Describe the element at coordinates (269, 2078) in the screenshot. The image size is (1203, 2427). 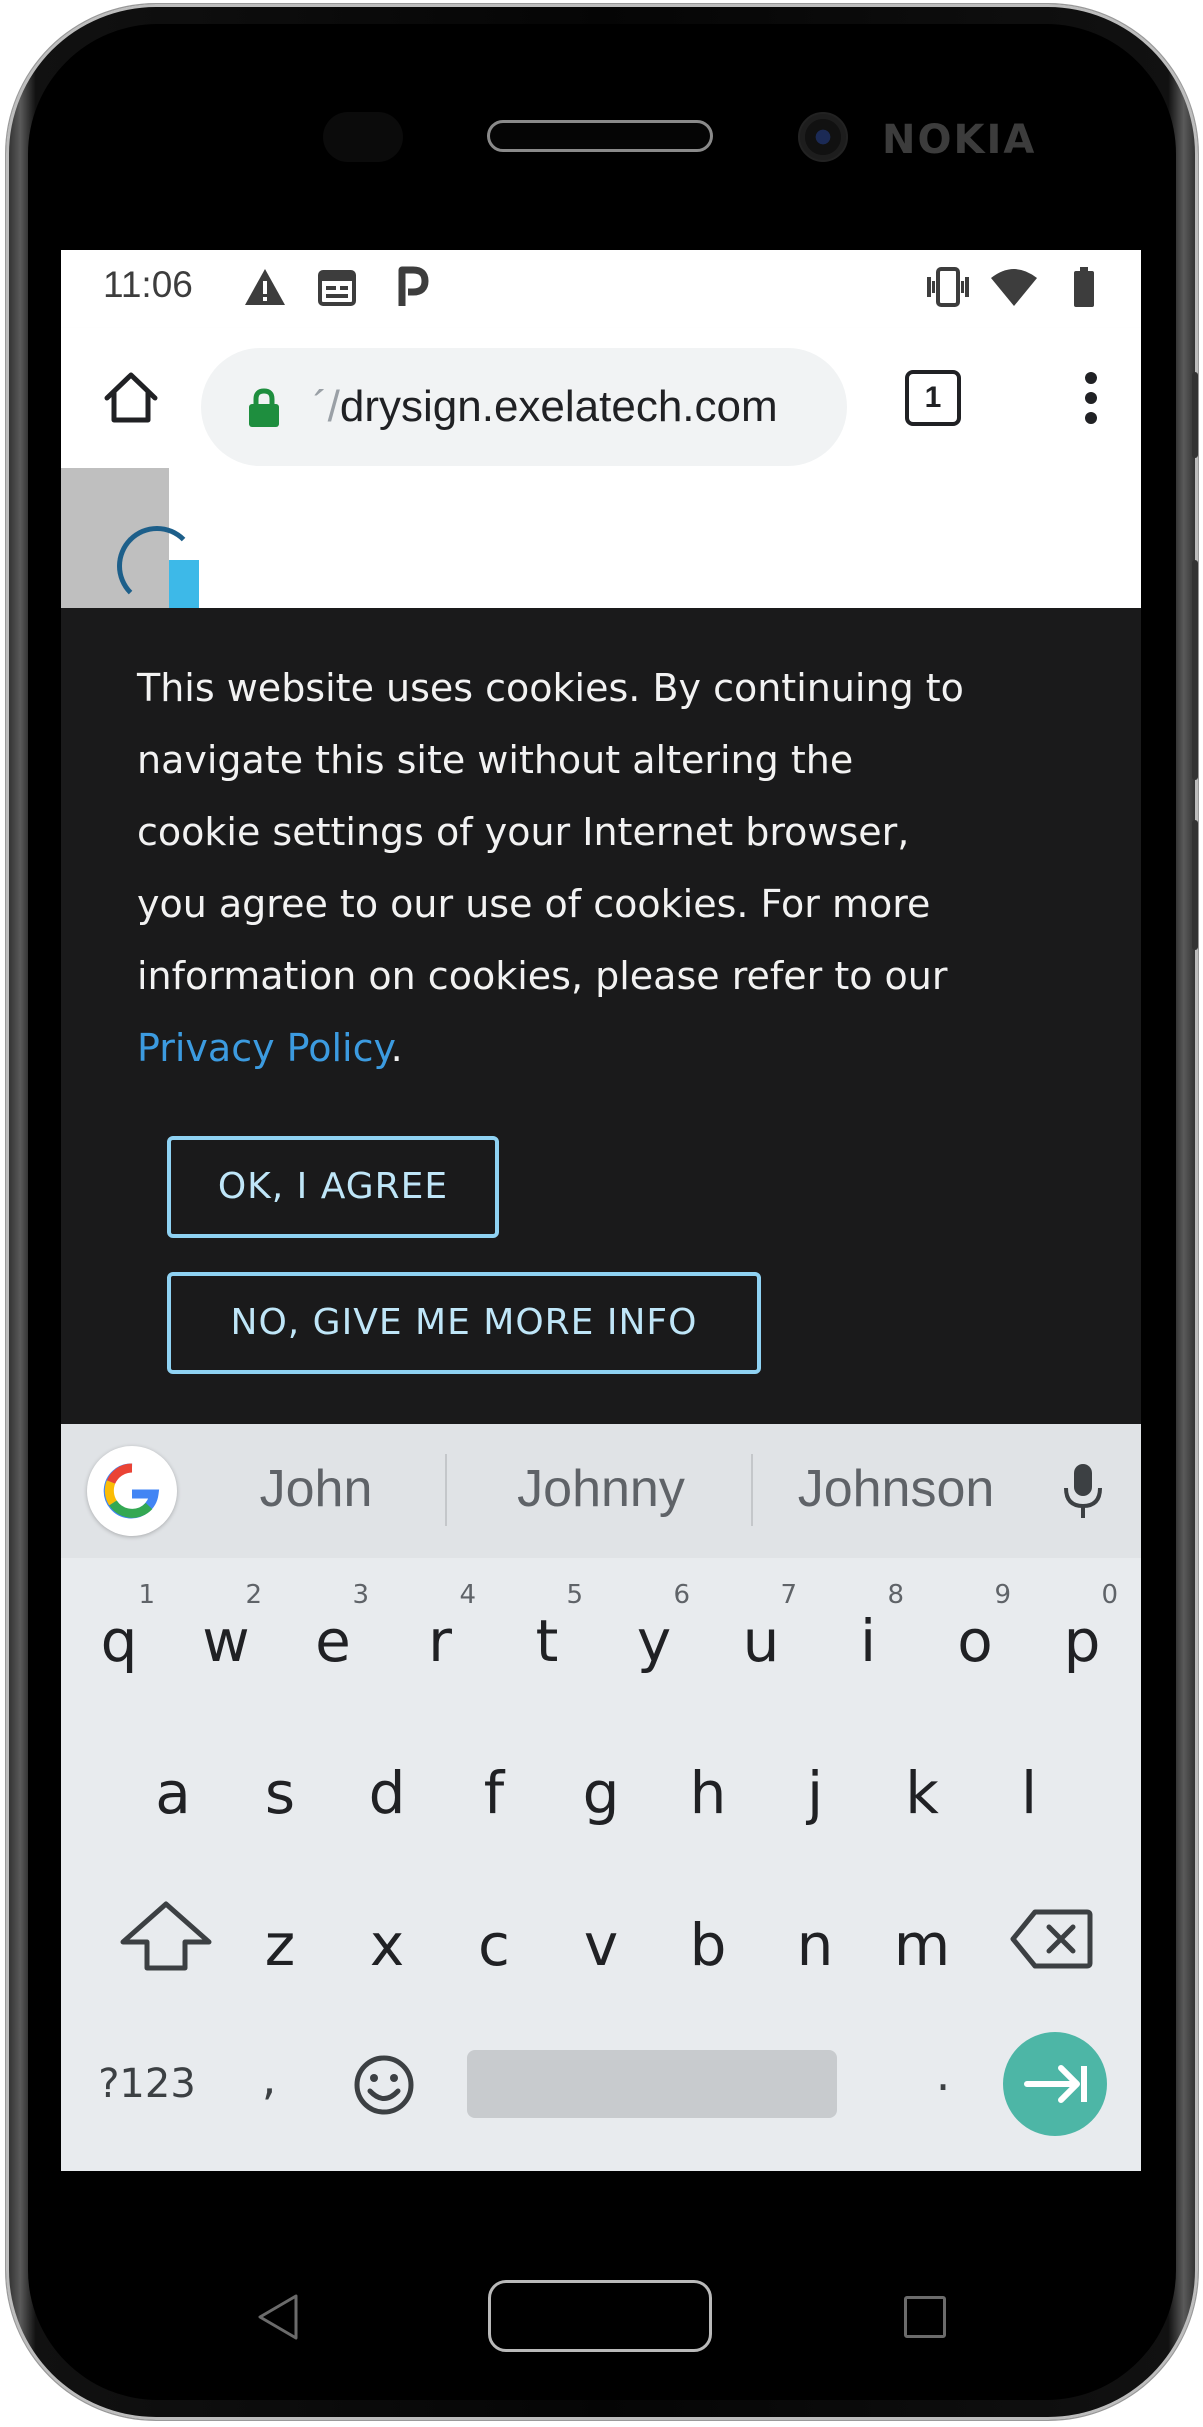
I see `comma-key: ,` at that location.